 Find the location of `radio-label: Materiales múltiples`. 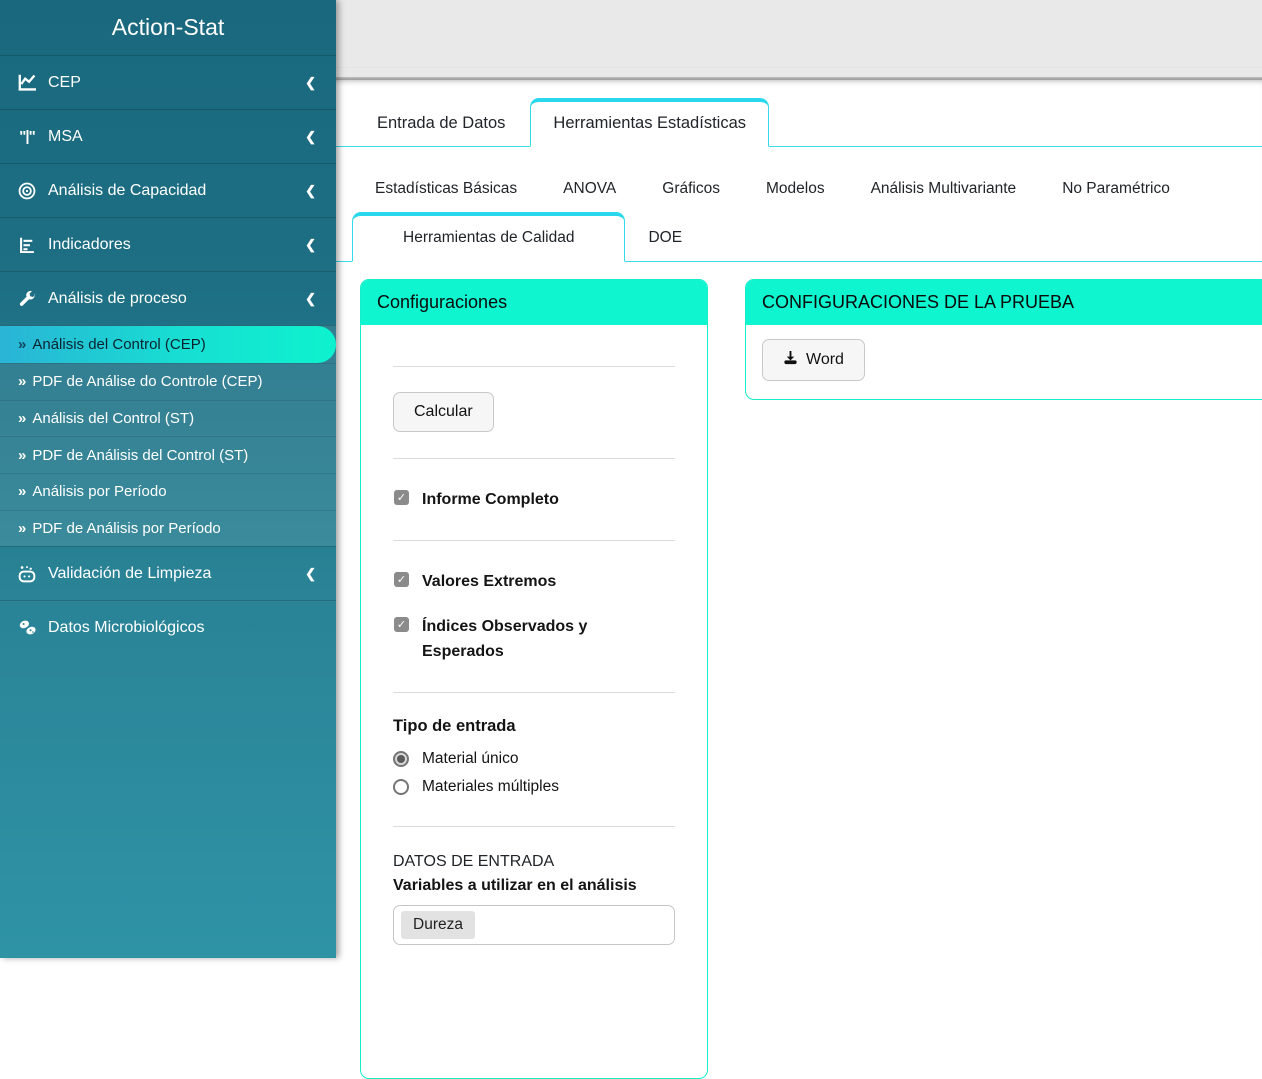

radio-label: Materiales múltiples is located at coordinates (490, 786).